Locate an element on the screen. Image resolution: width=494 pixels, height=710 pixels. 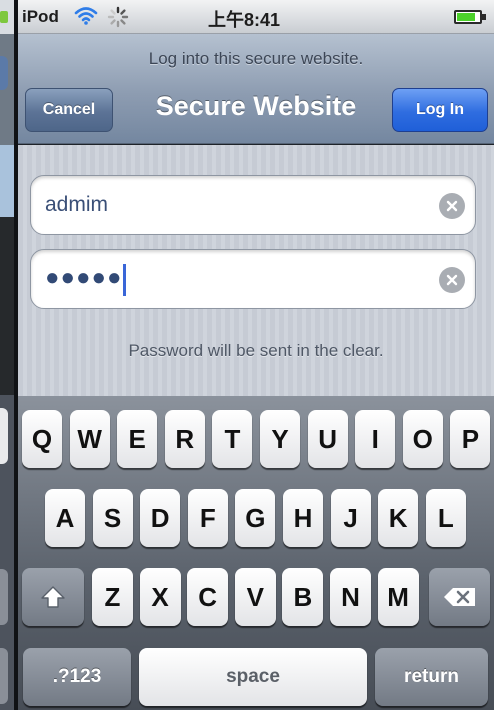
key-n: N is located at coordinates (350, 597).